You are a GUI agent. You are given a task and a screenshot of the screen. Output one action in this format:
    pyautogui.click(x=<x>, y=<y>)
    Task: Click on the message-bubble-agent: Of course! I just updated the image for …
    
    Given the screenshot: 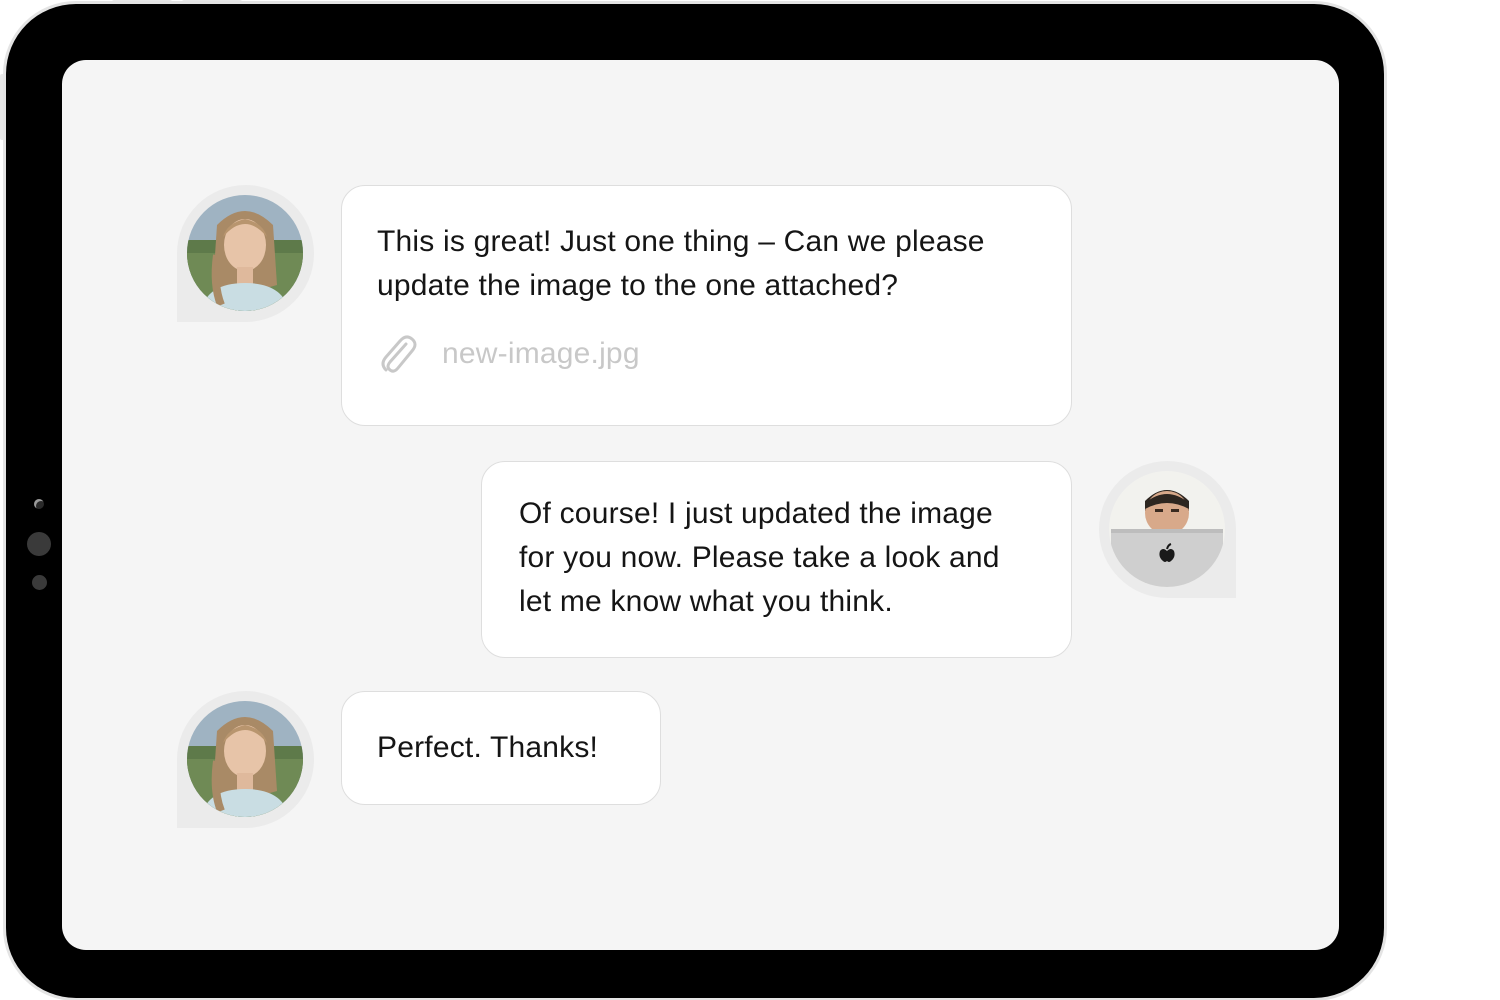 What is the action you would take?
    pyautogui.click(x=776, y=559)
    